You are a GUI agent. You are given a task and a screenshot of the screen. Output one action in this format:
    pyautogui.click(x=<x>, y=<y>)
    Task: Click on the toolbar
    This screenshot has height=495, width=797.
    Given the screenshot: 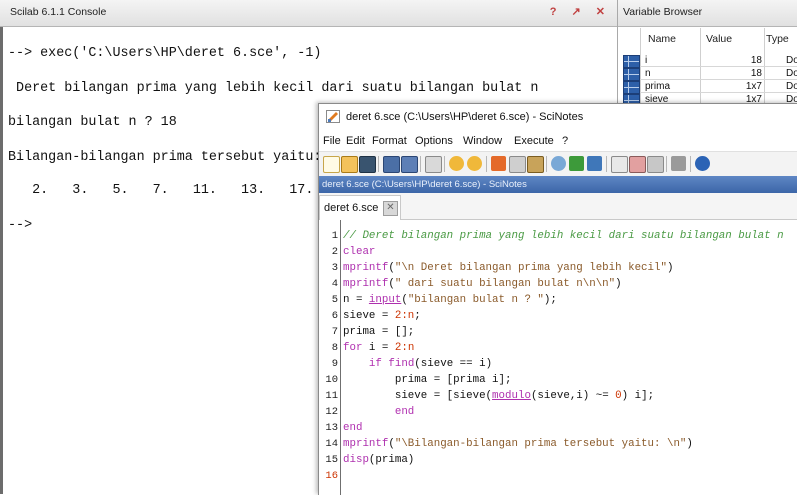 What is the action you would take?
    pyautogui.click(x=558, y=164)
    